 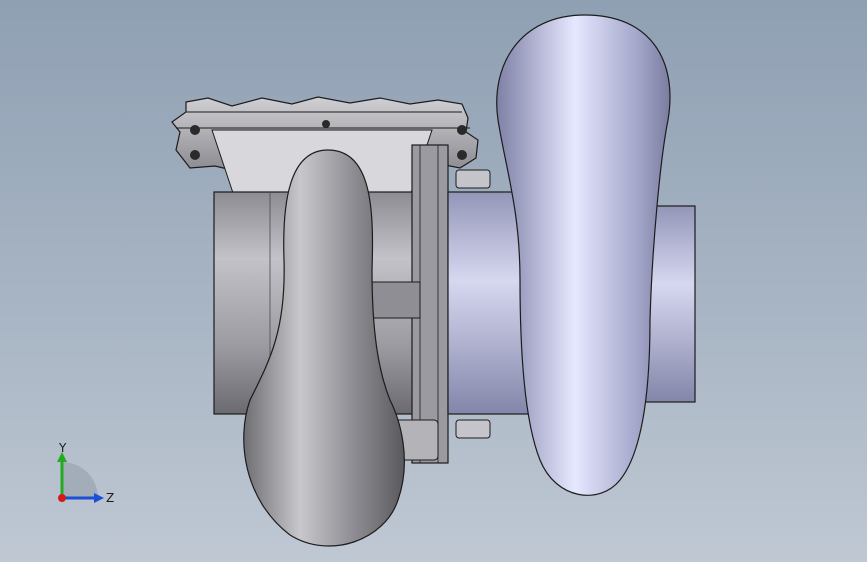 What do you see at coordinates (99, 498) in the screenshot?
I see `triad-z-arrowhead` at bounding box center [99, 498].